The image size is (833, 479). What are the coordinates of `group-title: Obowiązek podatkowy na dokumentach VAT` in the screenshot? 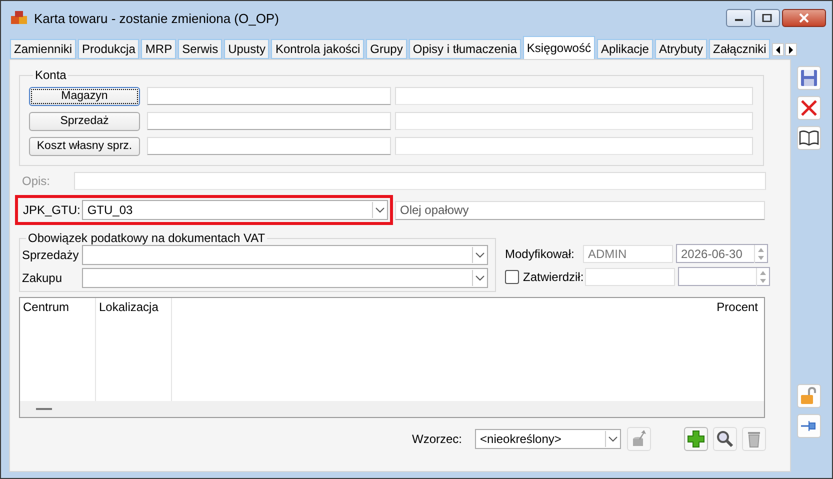 It's located at (146, 238).